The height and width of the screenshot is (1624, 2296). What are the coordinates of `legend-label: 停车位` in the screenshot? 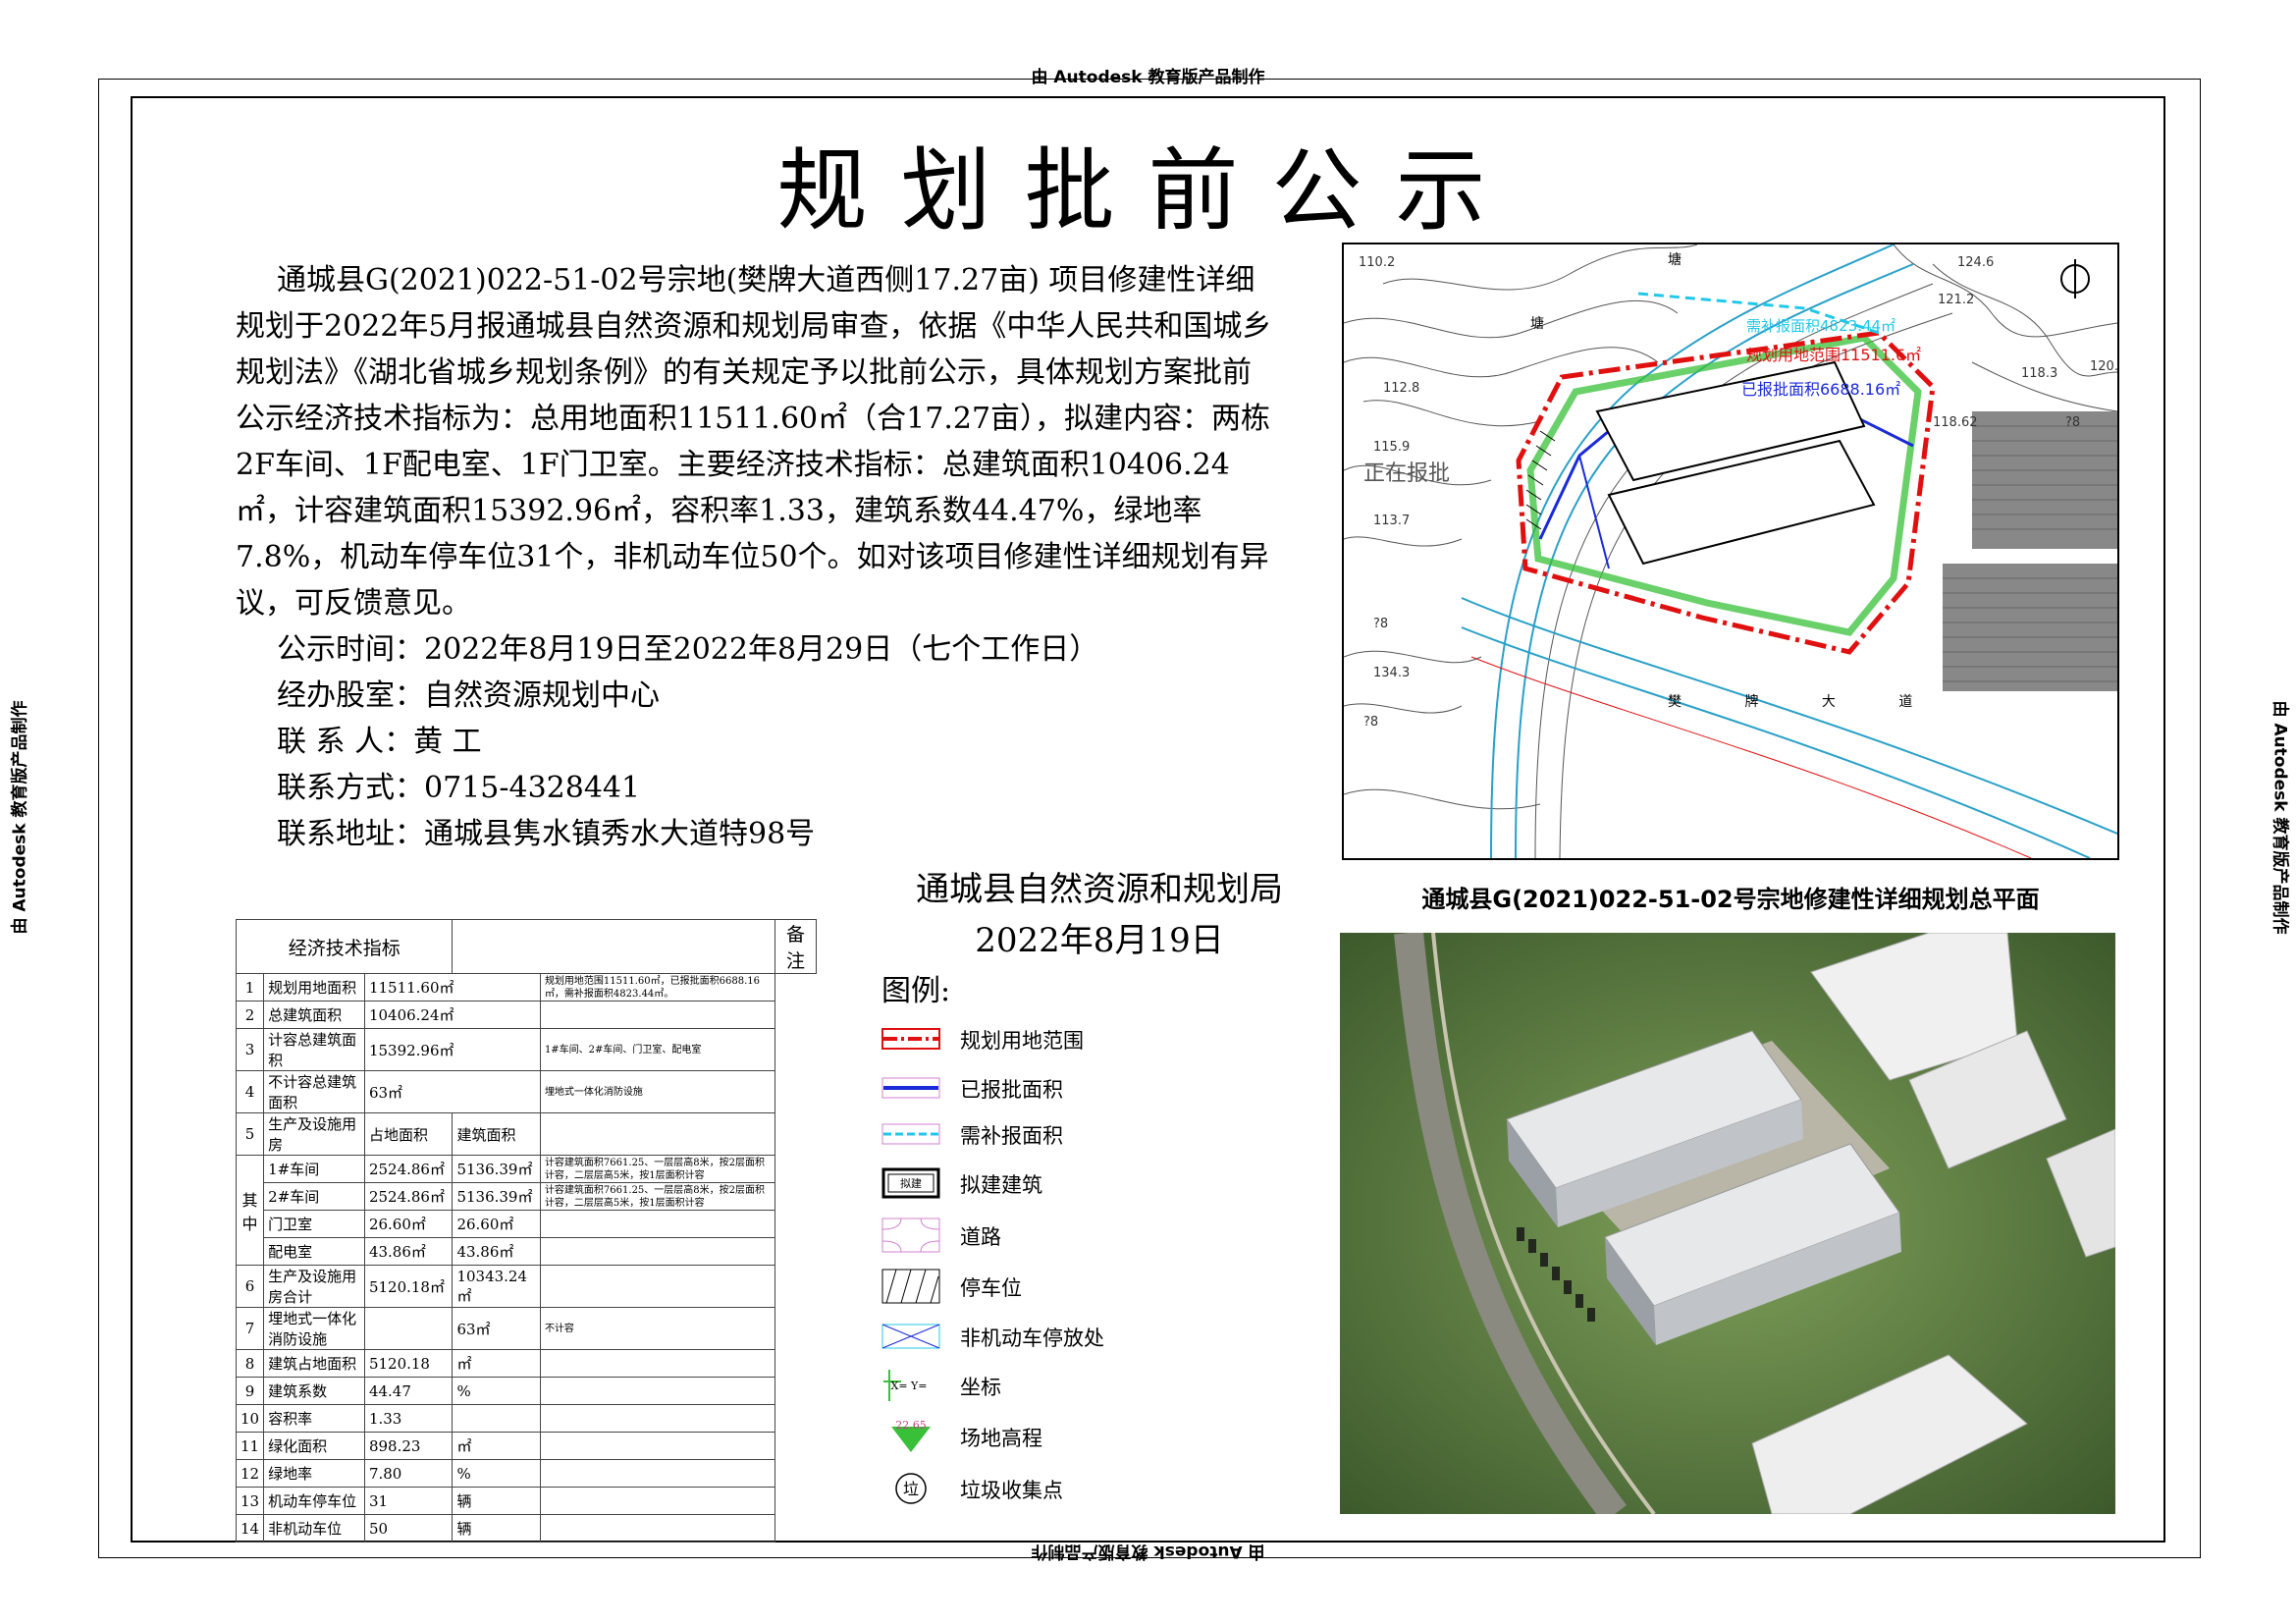 It's located at (991, 1288).